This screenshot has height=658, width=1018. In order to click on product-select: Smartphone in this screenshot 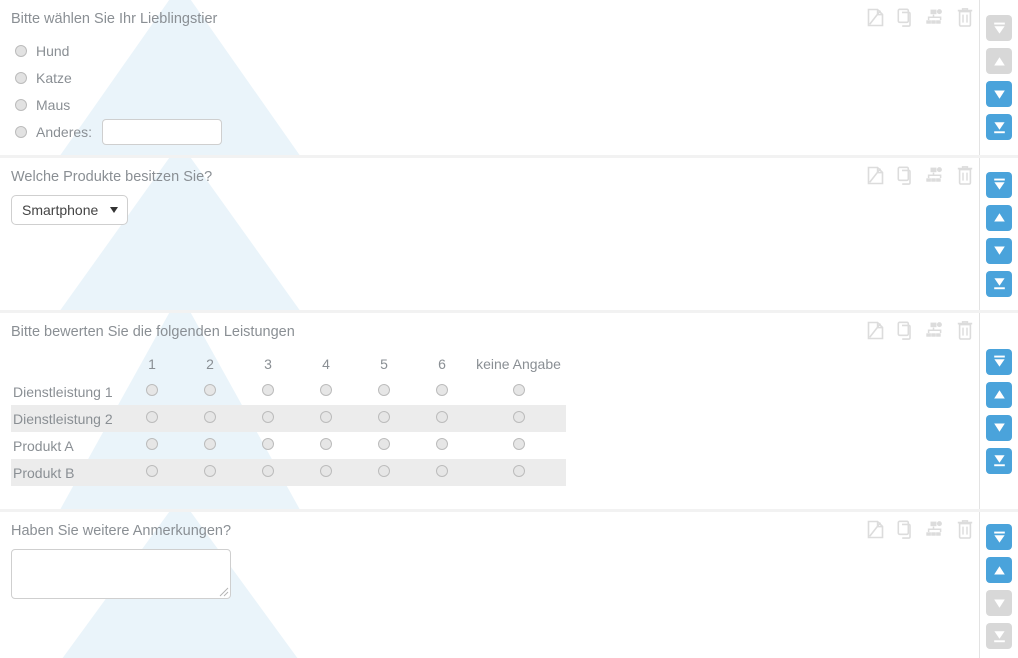, I will do `click(70, 210)`.